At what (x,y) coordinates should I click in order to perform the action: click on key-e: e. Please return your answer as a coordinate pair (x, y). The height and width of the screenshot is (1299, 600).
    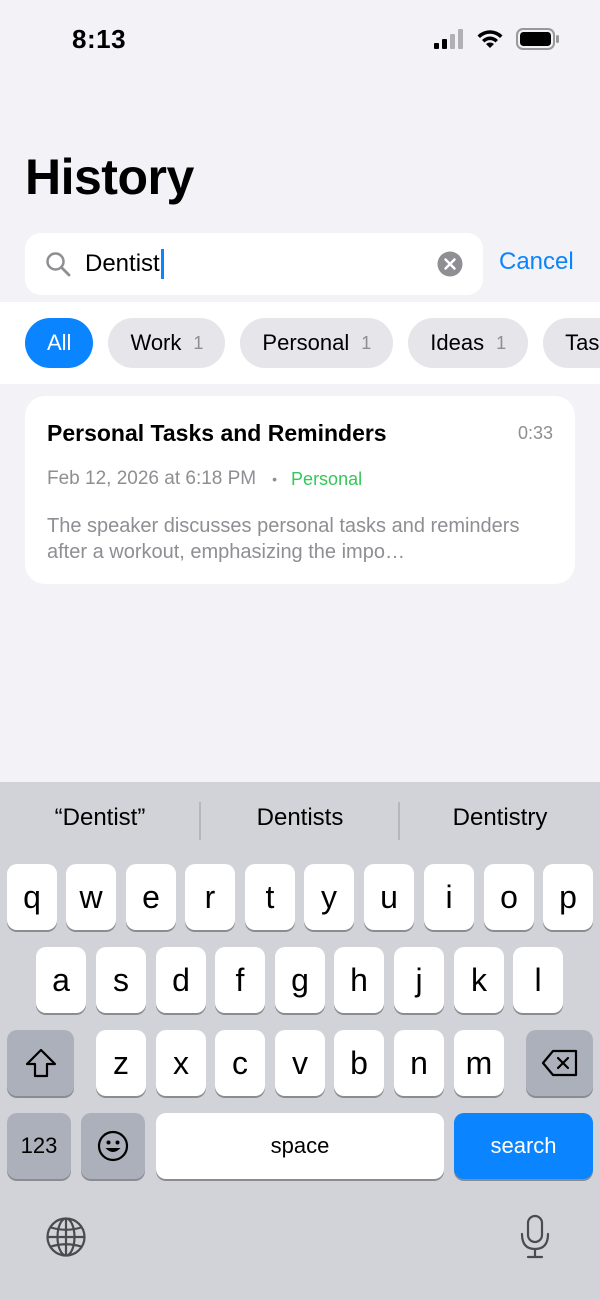
    Looking at the image, I should click on (151, 897).